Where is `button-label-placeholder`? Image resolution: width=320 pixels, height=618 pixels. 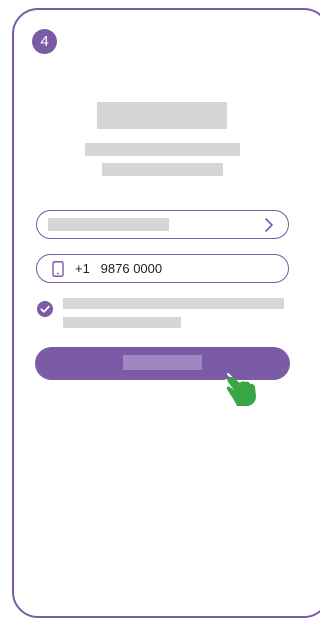
button-label-placeholder is located at coordinates (162, 362).